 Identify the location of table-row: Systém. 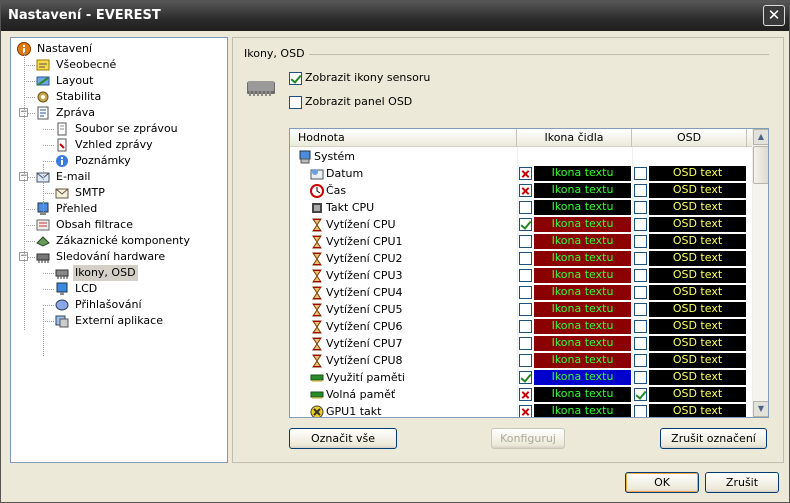
(521, 156).